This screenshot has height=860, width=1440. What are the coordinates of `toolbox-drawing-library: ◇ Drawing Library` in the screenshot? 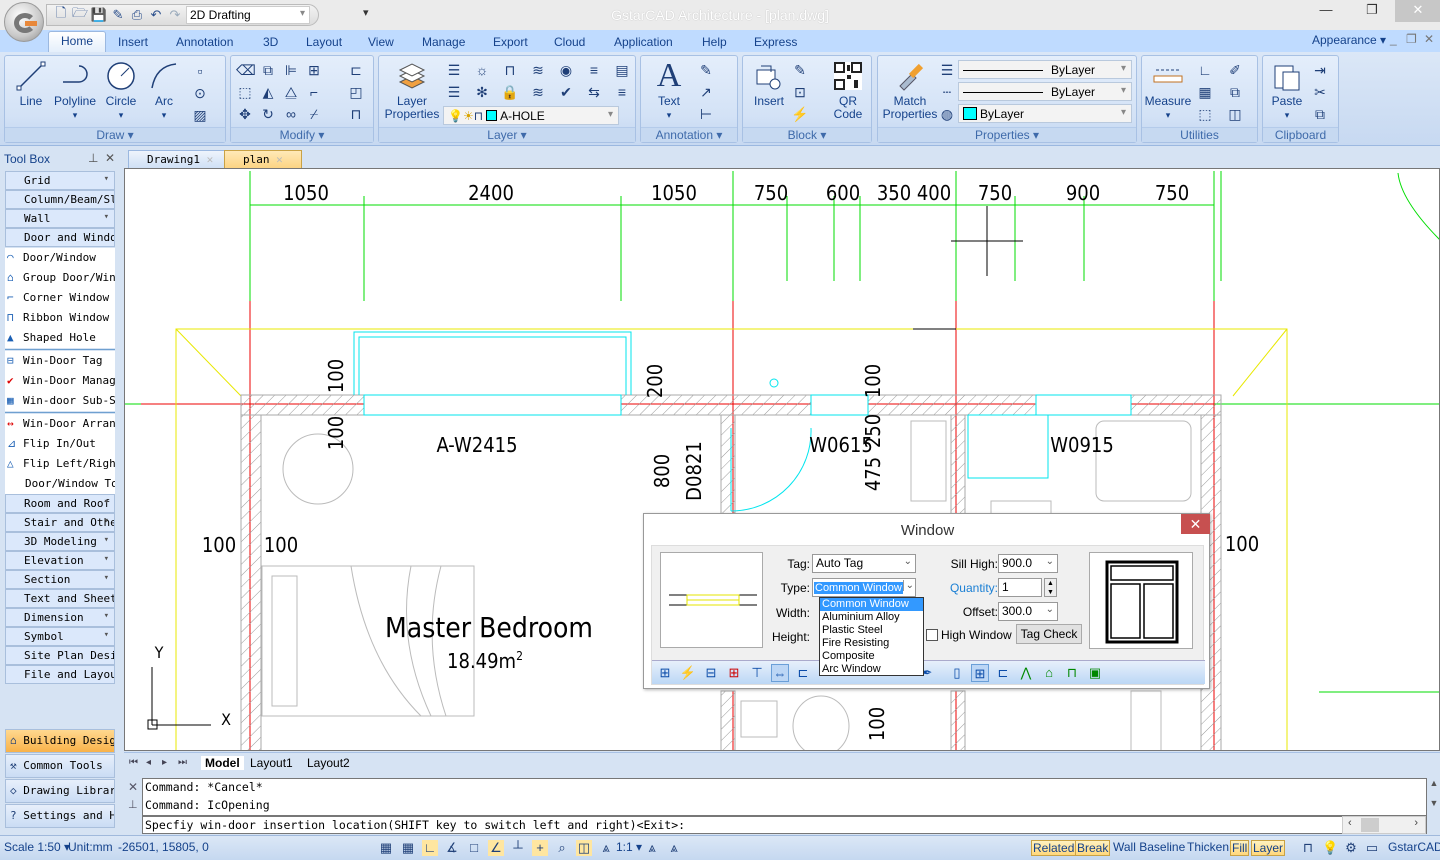 It's located at (60, 791).